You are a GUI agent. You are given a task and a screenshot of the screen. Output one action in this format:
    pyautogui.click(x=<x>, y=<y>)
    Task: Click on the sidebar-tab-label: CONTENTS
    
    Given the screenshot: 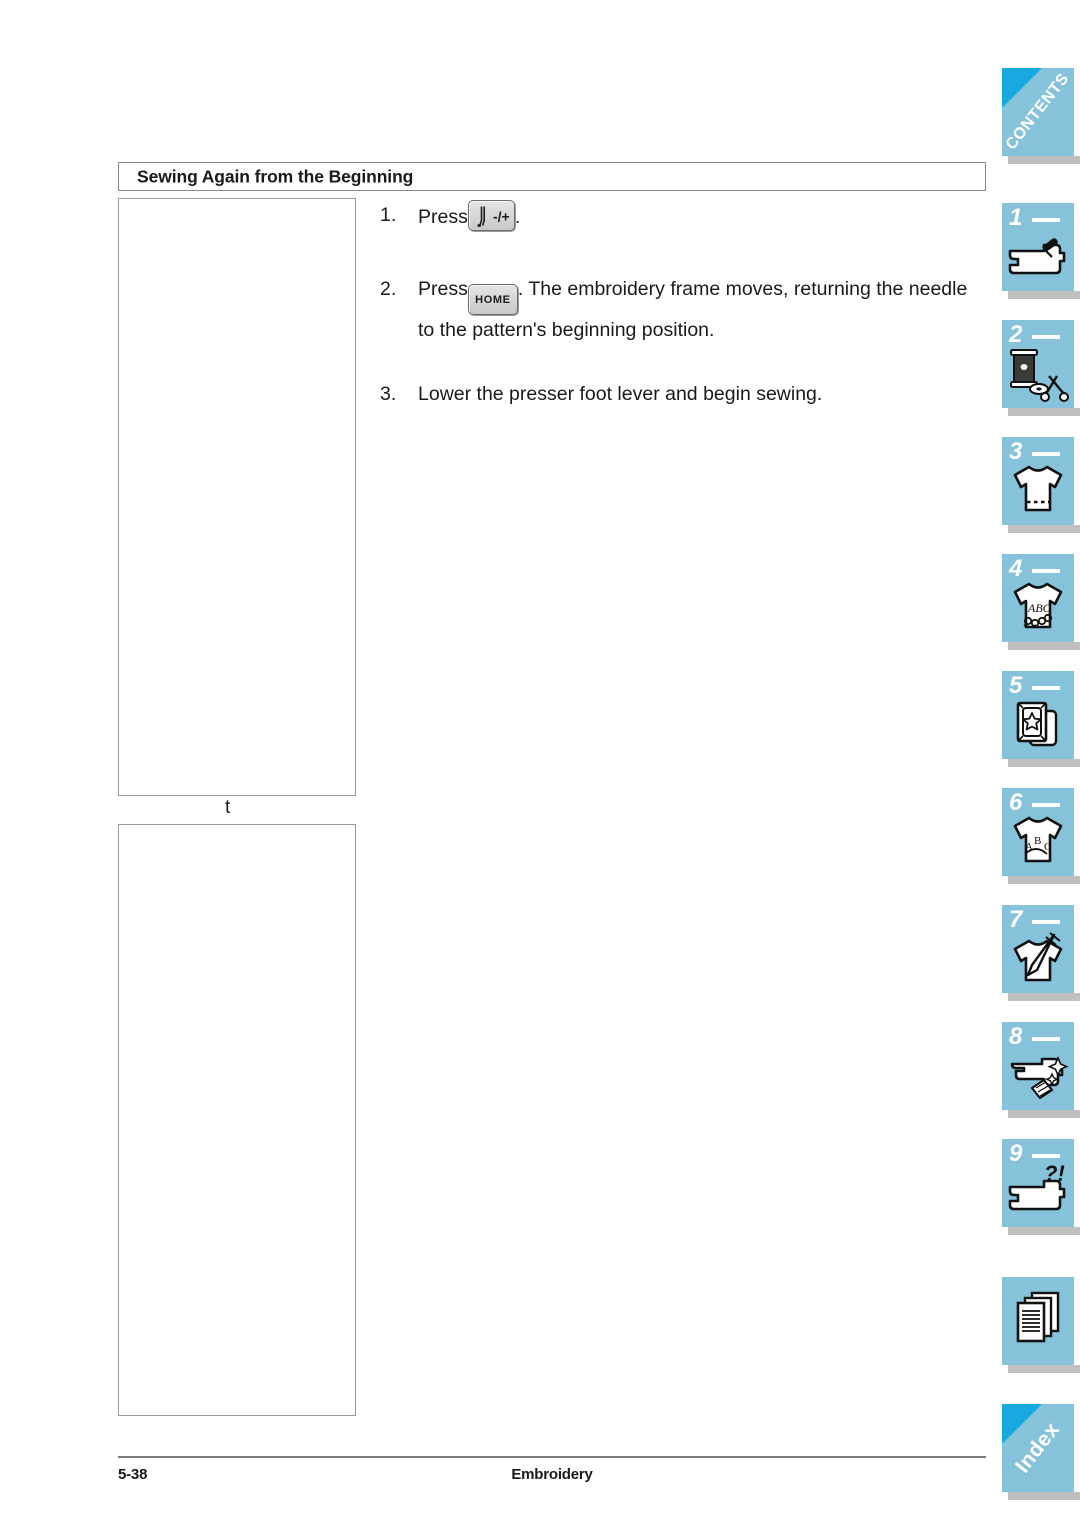 What is the action you would take?
    pyautogui.click(x=1037, y=112)
    